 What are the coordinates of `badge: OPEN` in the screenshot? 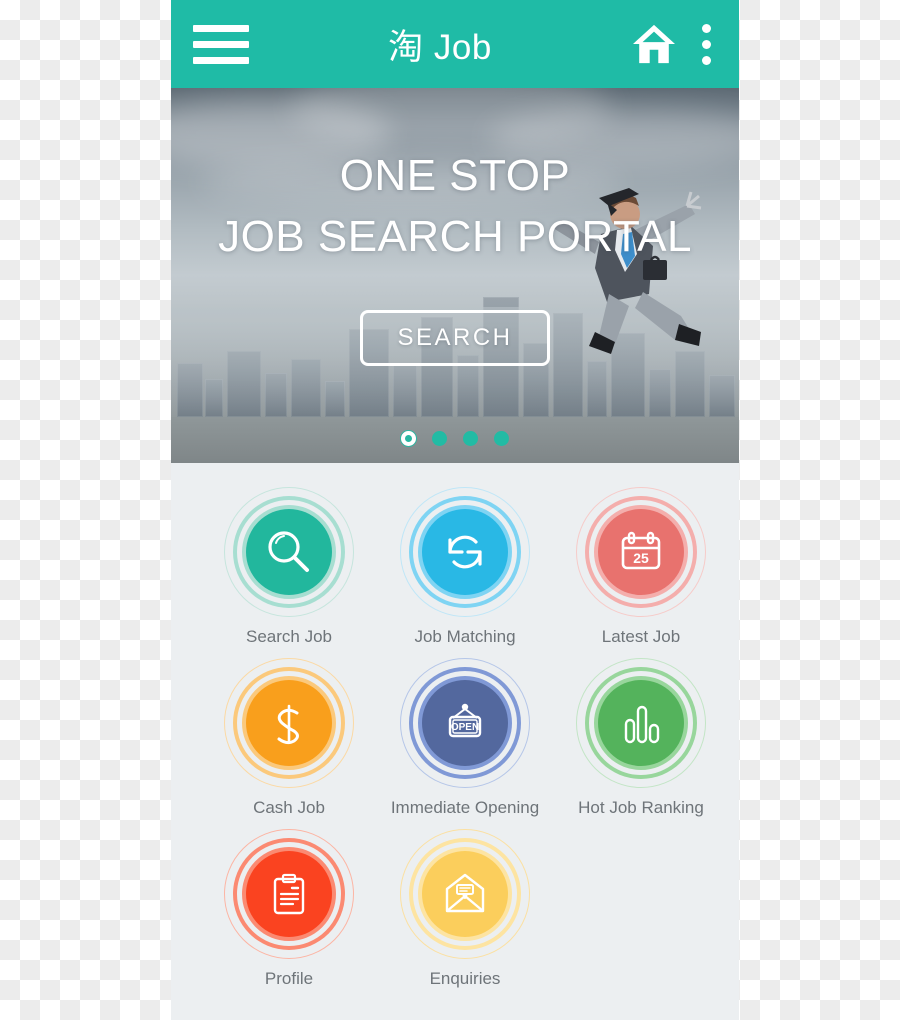 It's located at (465, 723).